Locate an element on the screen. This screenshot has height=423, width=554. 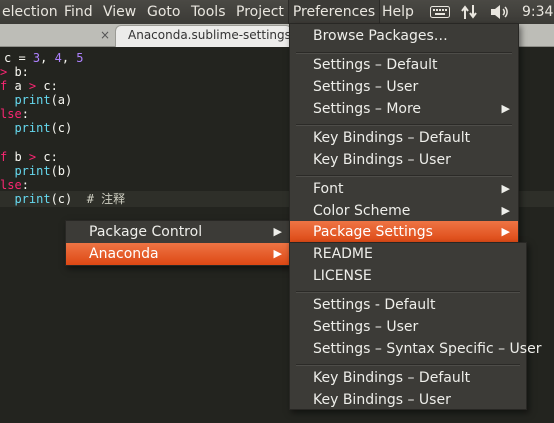
menu-project: Project is located at coordinates (260, 12).